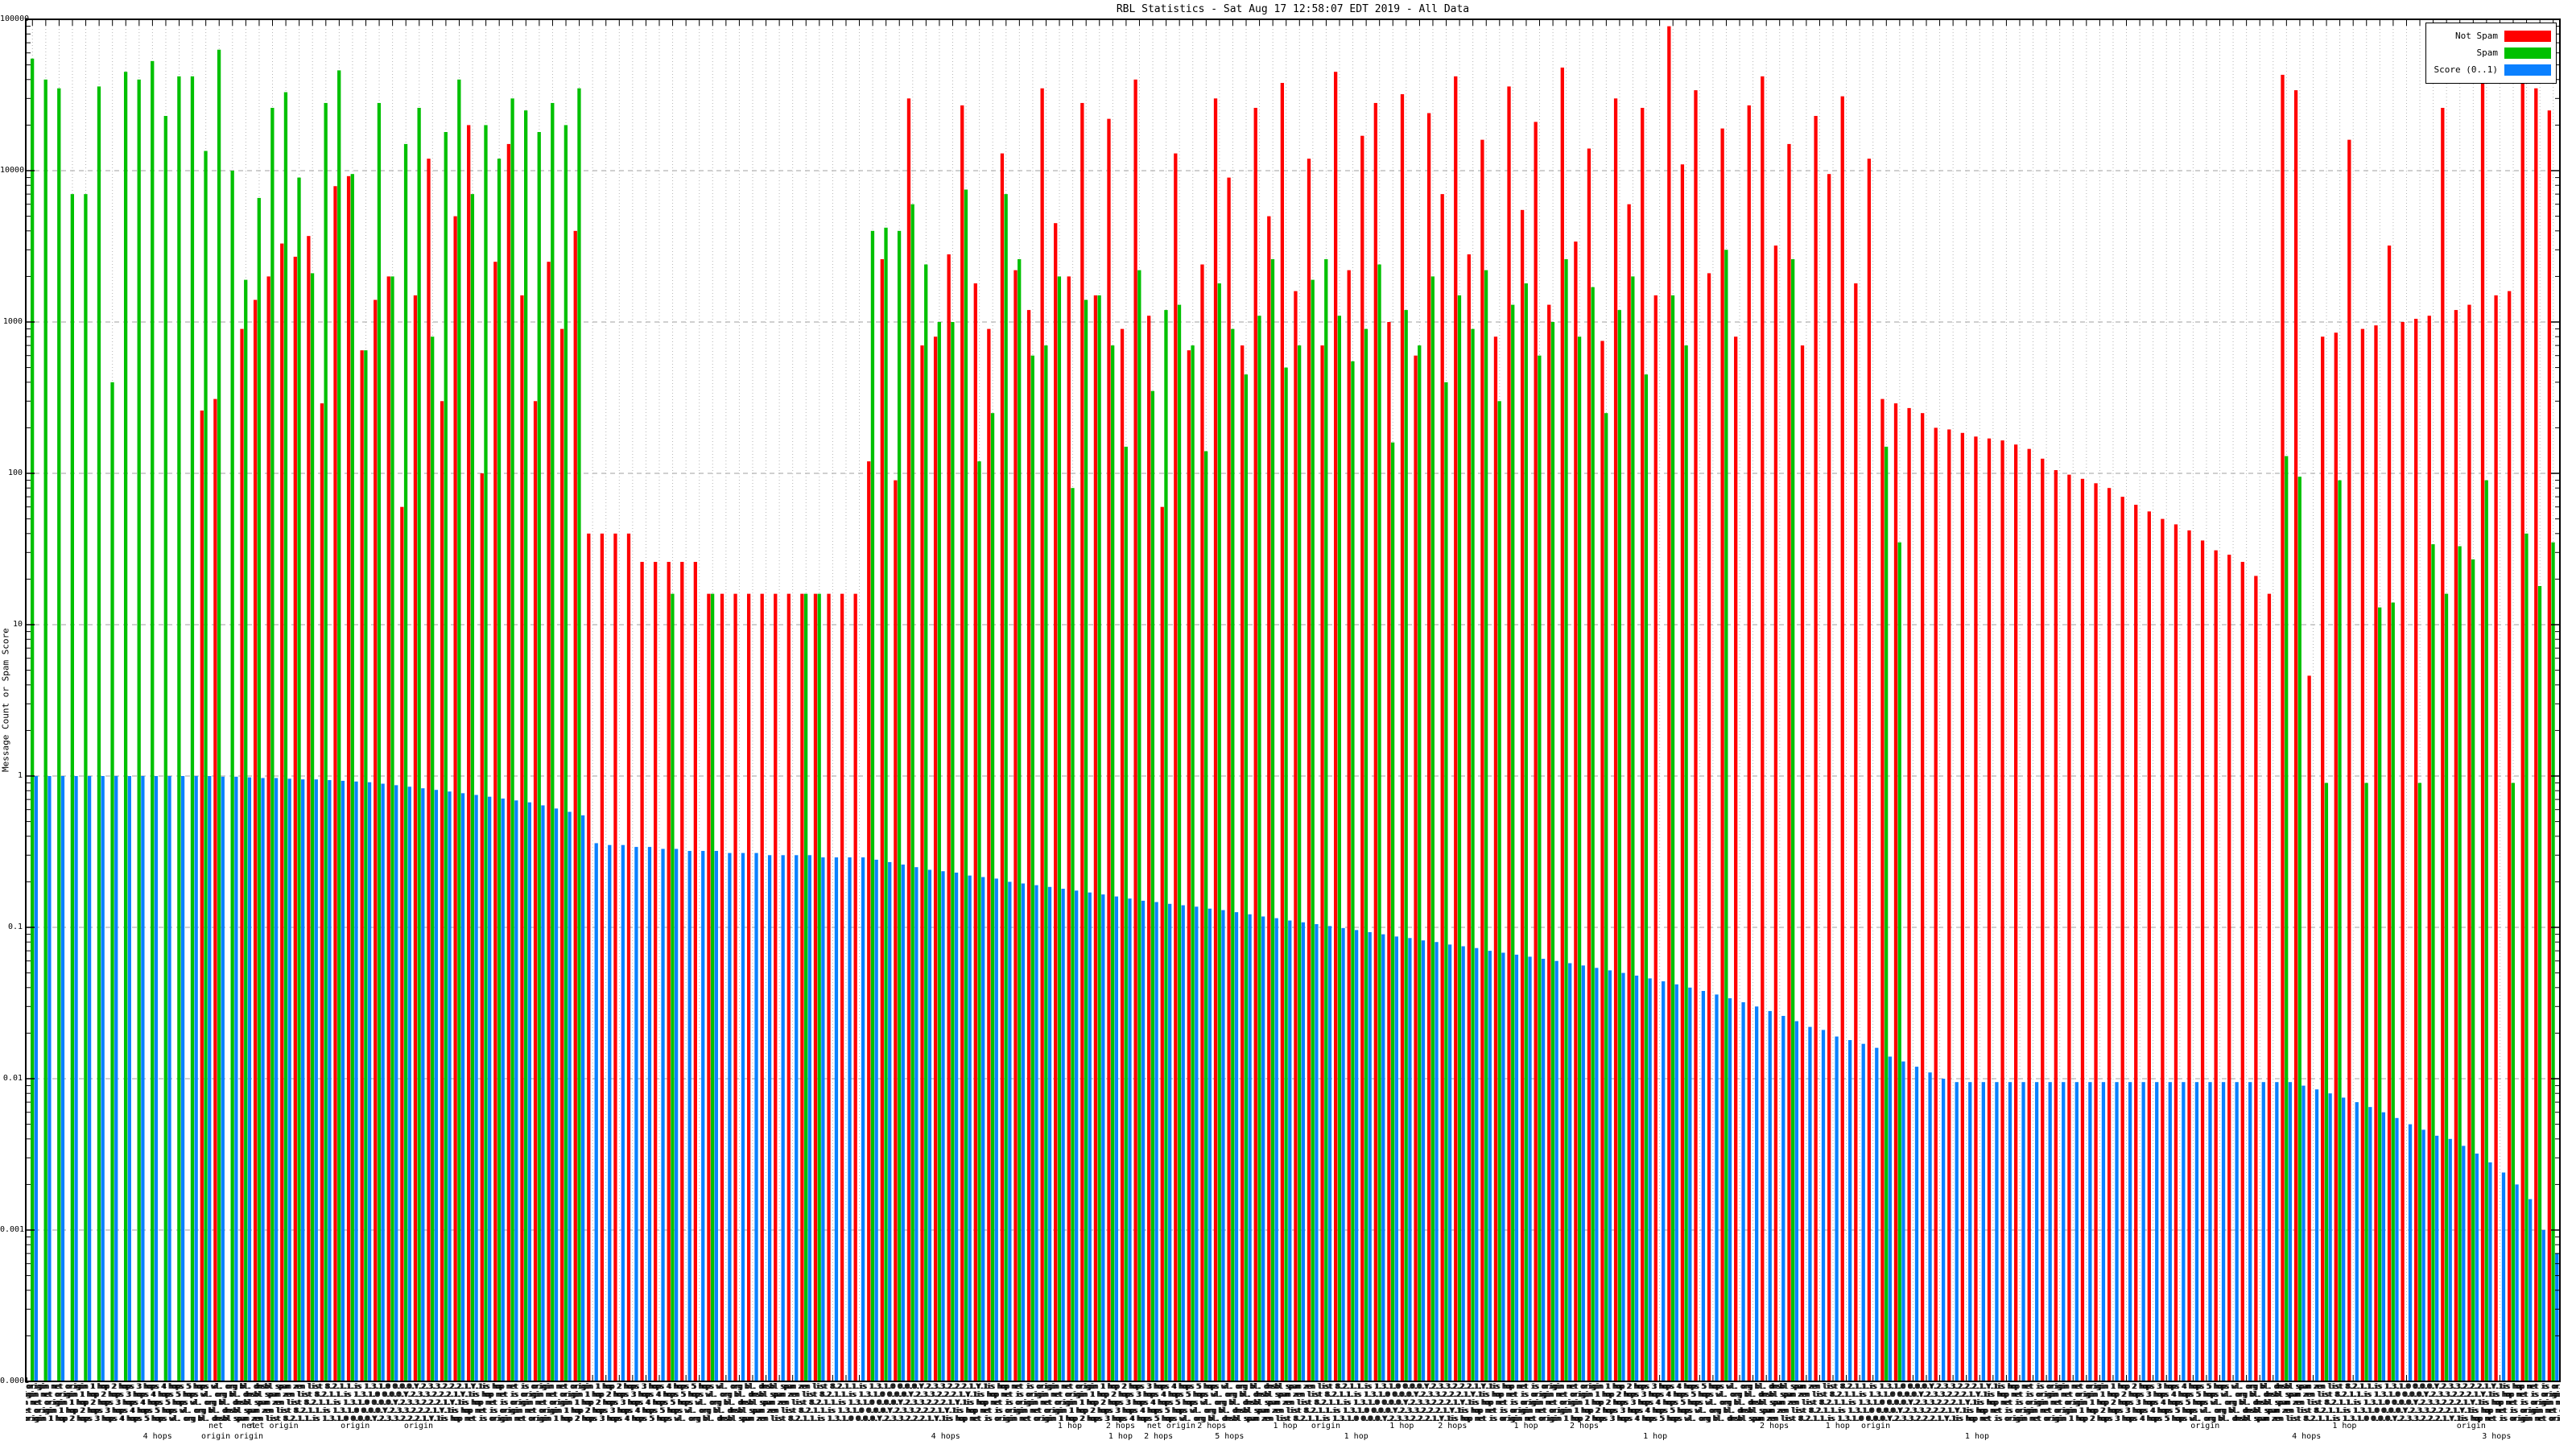  Describe the element at coordinates (2476, 36) in the screenshot. I see `legend-label-not-spam: Not Spam` at that location.